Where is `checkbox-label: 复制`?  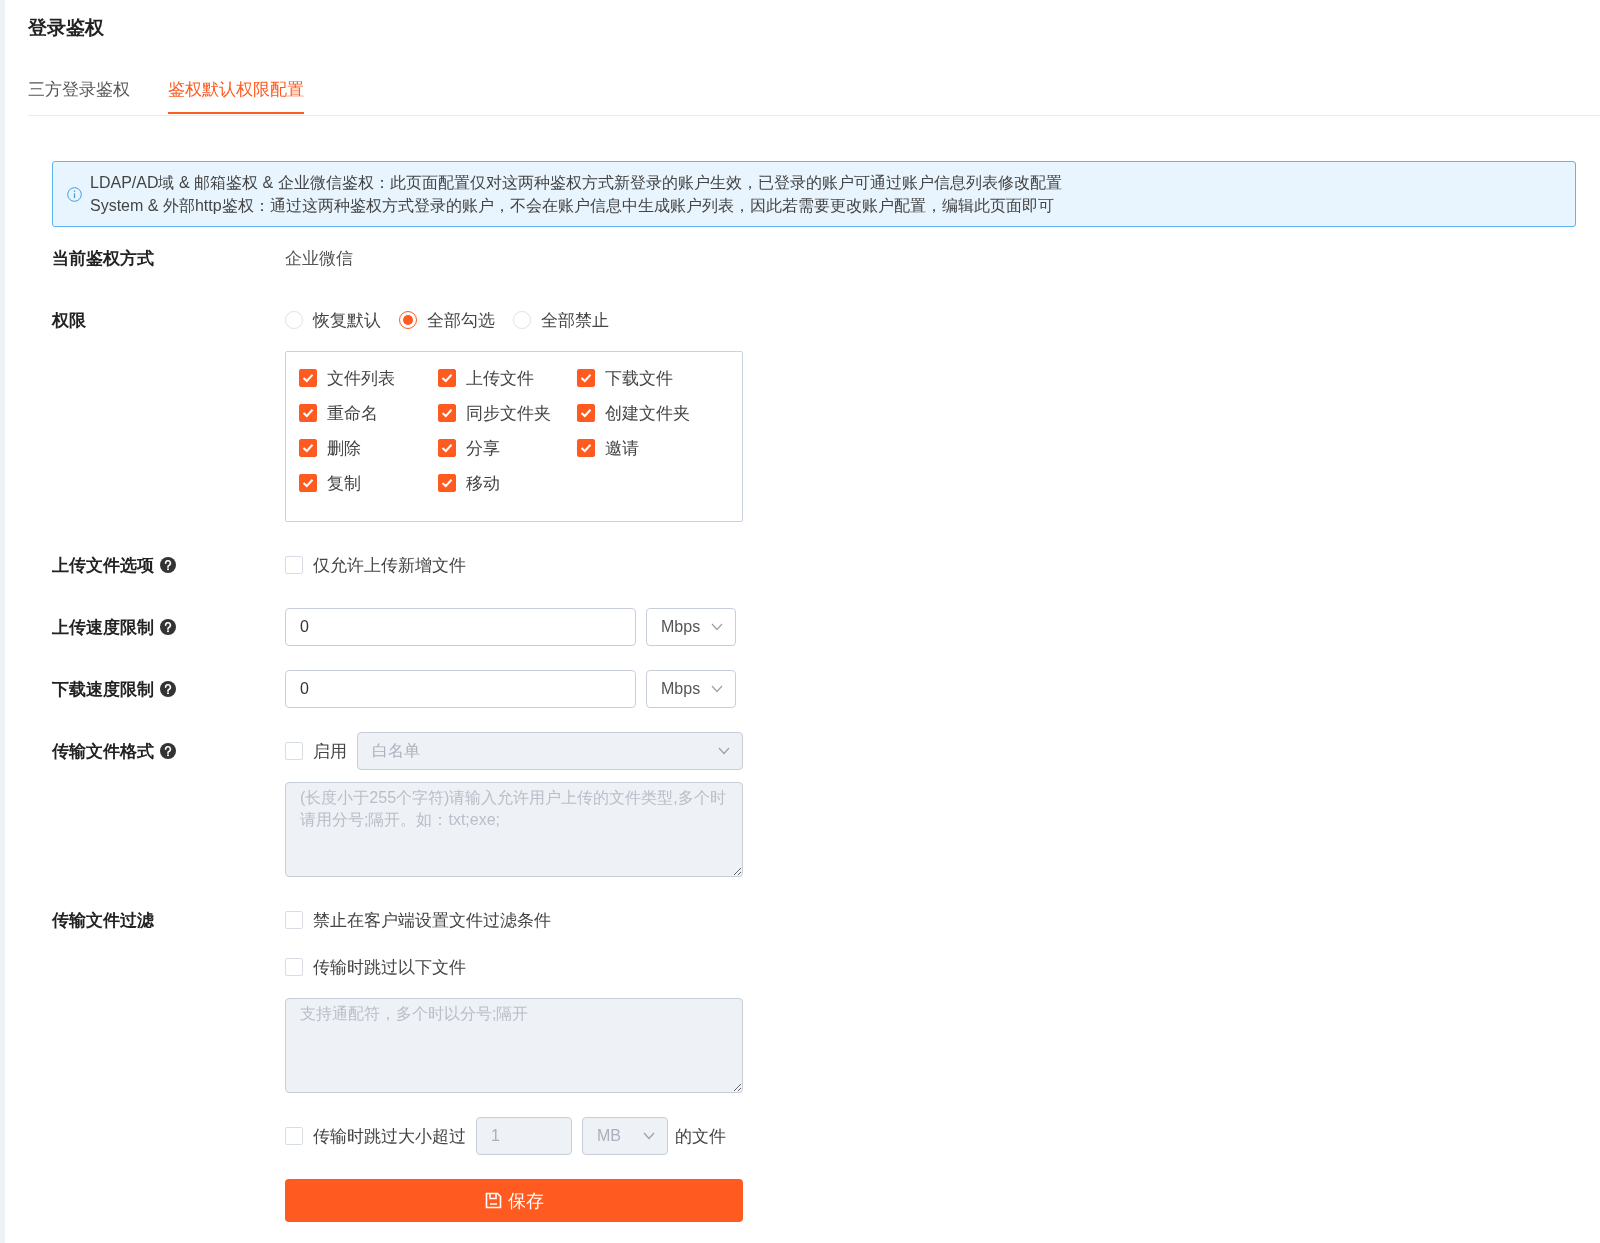 checkbox-label: 复制 is located at coordinates (344, 483).